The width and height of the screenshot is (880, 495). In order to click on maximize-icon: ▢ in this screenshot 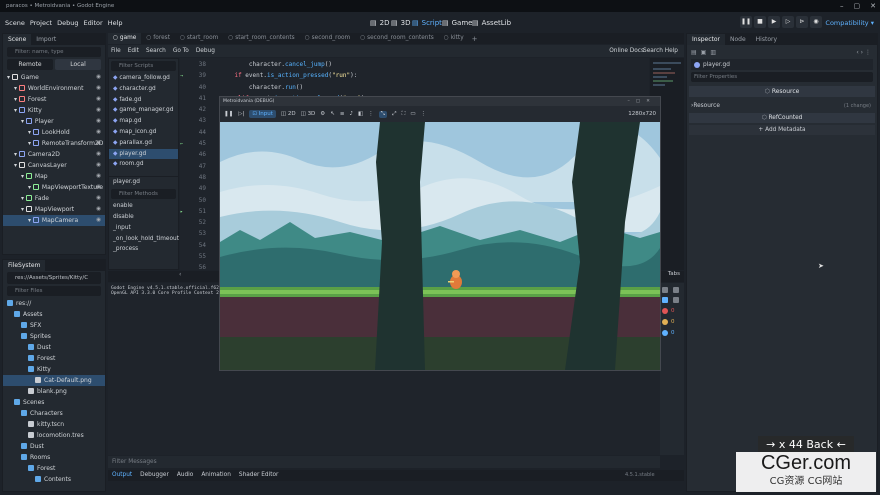, I will do `click(857, 6)`.